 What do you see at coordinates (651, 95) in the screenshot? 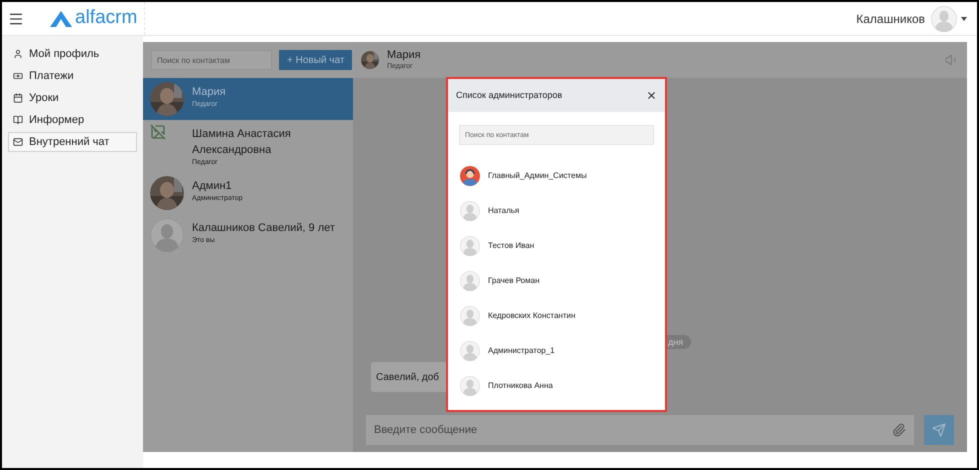
I see `close-icon` at bounding box center [651, 95].